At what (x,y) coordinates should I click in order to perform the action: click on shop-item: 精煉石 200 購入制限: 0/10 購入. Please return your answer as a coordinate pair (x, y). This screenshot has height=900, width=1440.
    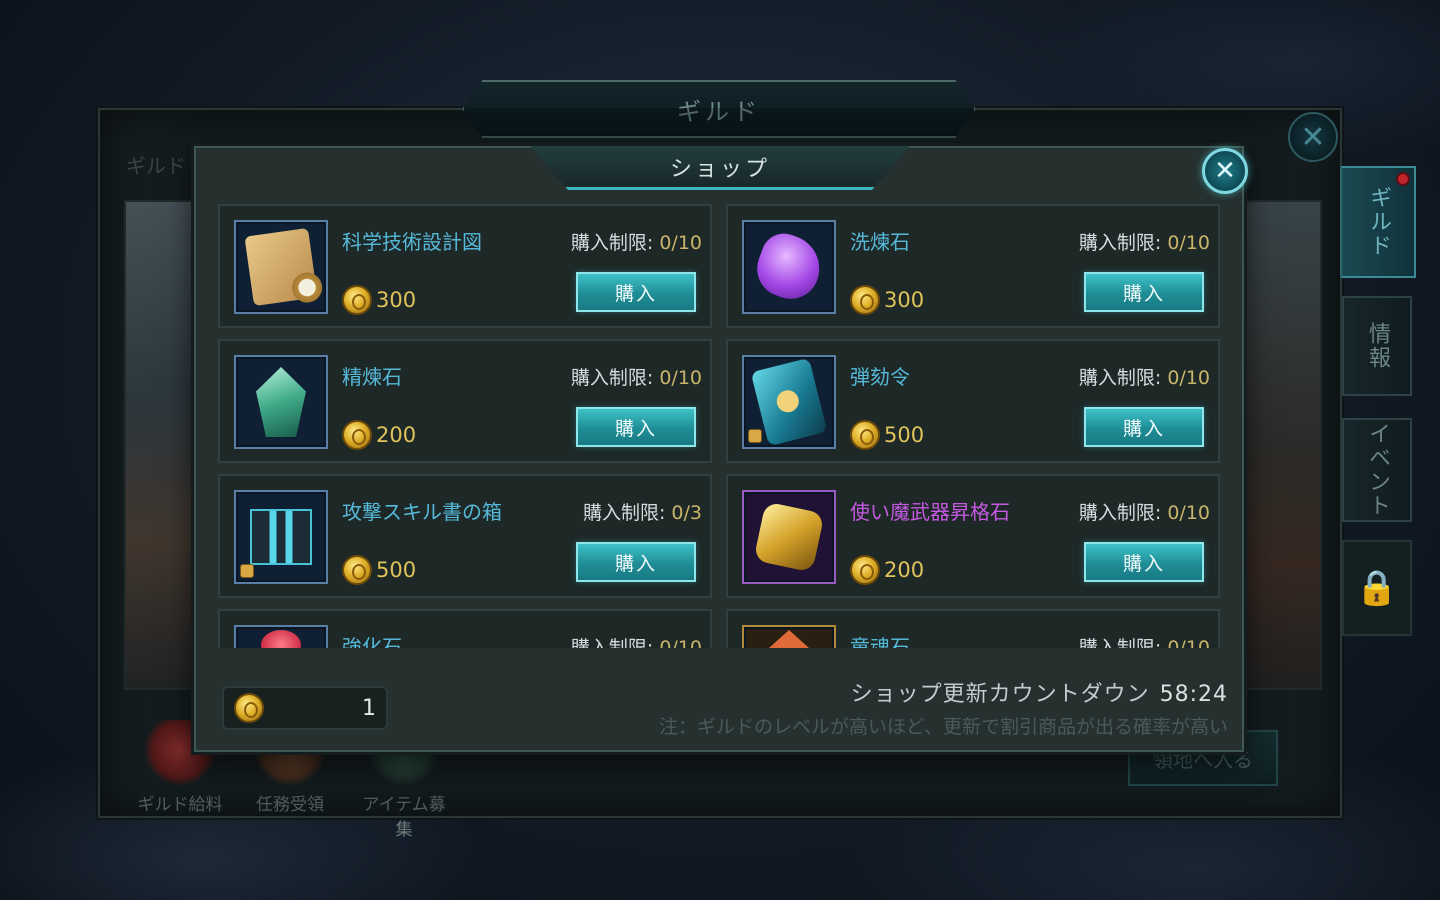
    Looking at the image, I should click on (465, 401).